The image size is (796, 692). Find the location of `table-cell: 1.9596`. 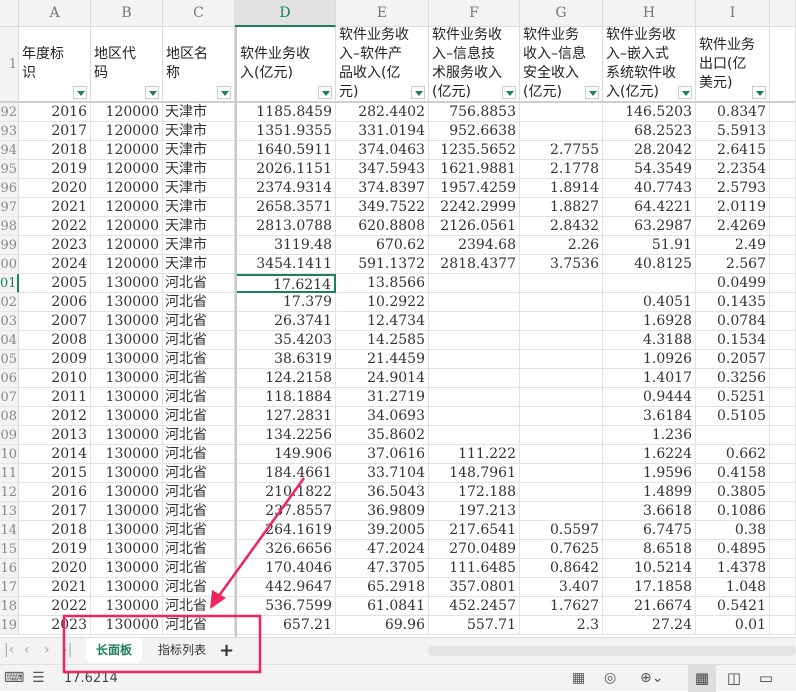

table-cell: 1.9596 is located at coordinates (649, 473).